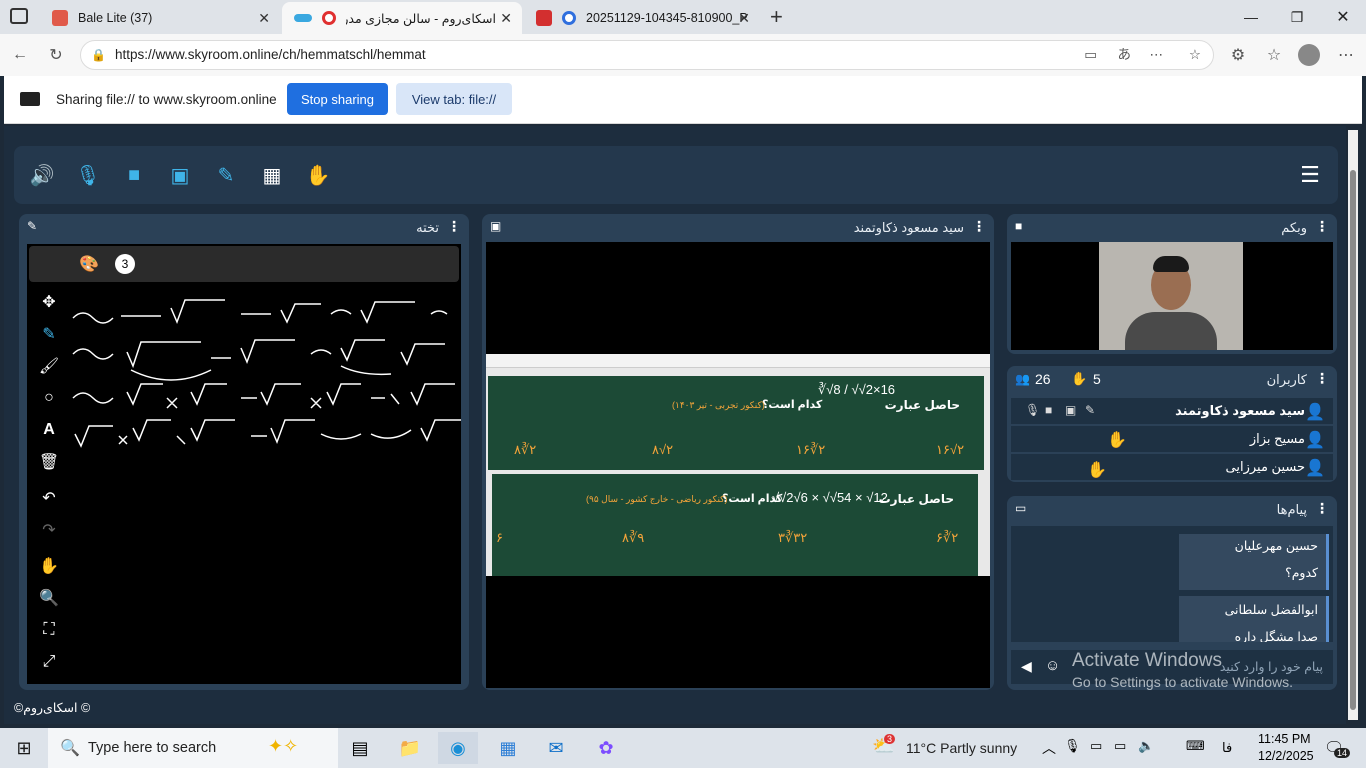 The image size is (1366, 768). Describe the element at coordinates (1346, 55) in the screenshot. I see `settings-menu-icon: ⋯` at that location.